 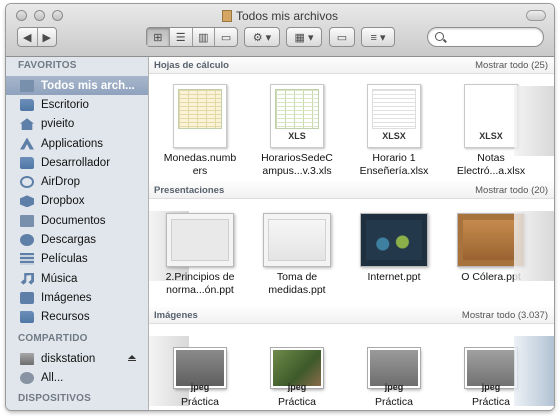 I want to click on sidebar-header-shared: COMPARTIDO, so click(x=53, y=338).